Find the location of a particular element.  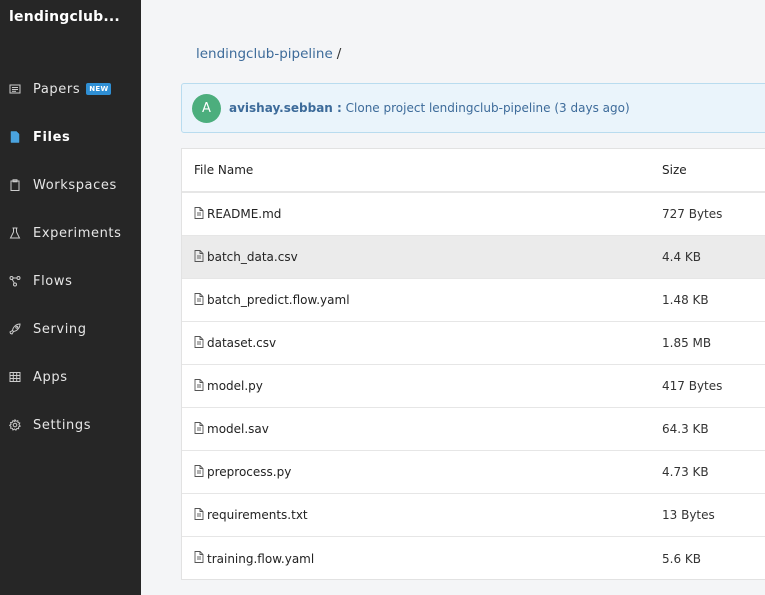

file-name-cell: batch_data.csv is located at coordinates (416, 257).